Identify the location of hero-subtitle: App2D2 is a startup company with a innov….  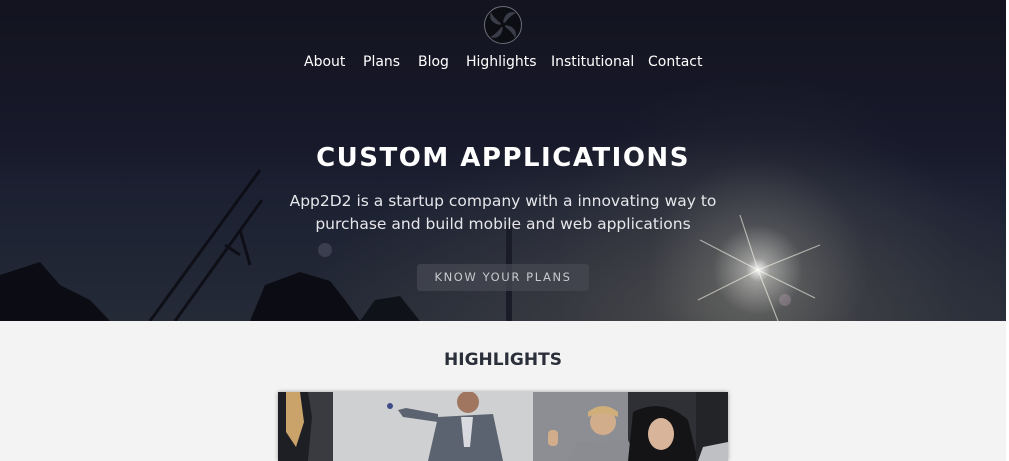
(503, 213).